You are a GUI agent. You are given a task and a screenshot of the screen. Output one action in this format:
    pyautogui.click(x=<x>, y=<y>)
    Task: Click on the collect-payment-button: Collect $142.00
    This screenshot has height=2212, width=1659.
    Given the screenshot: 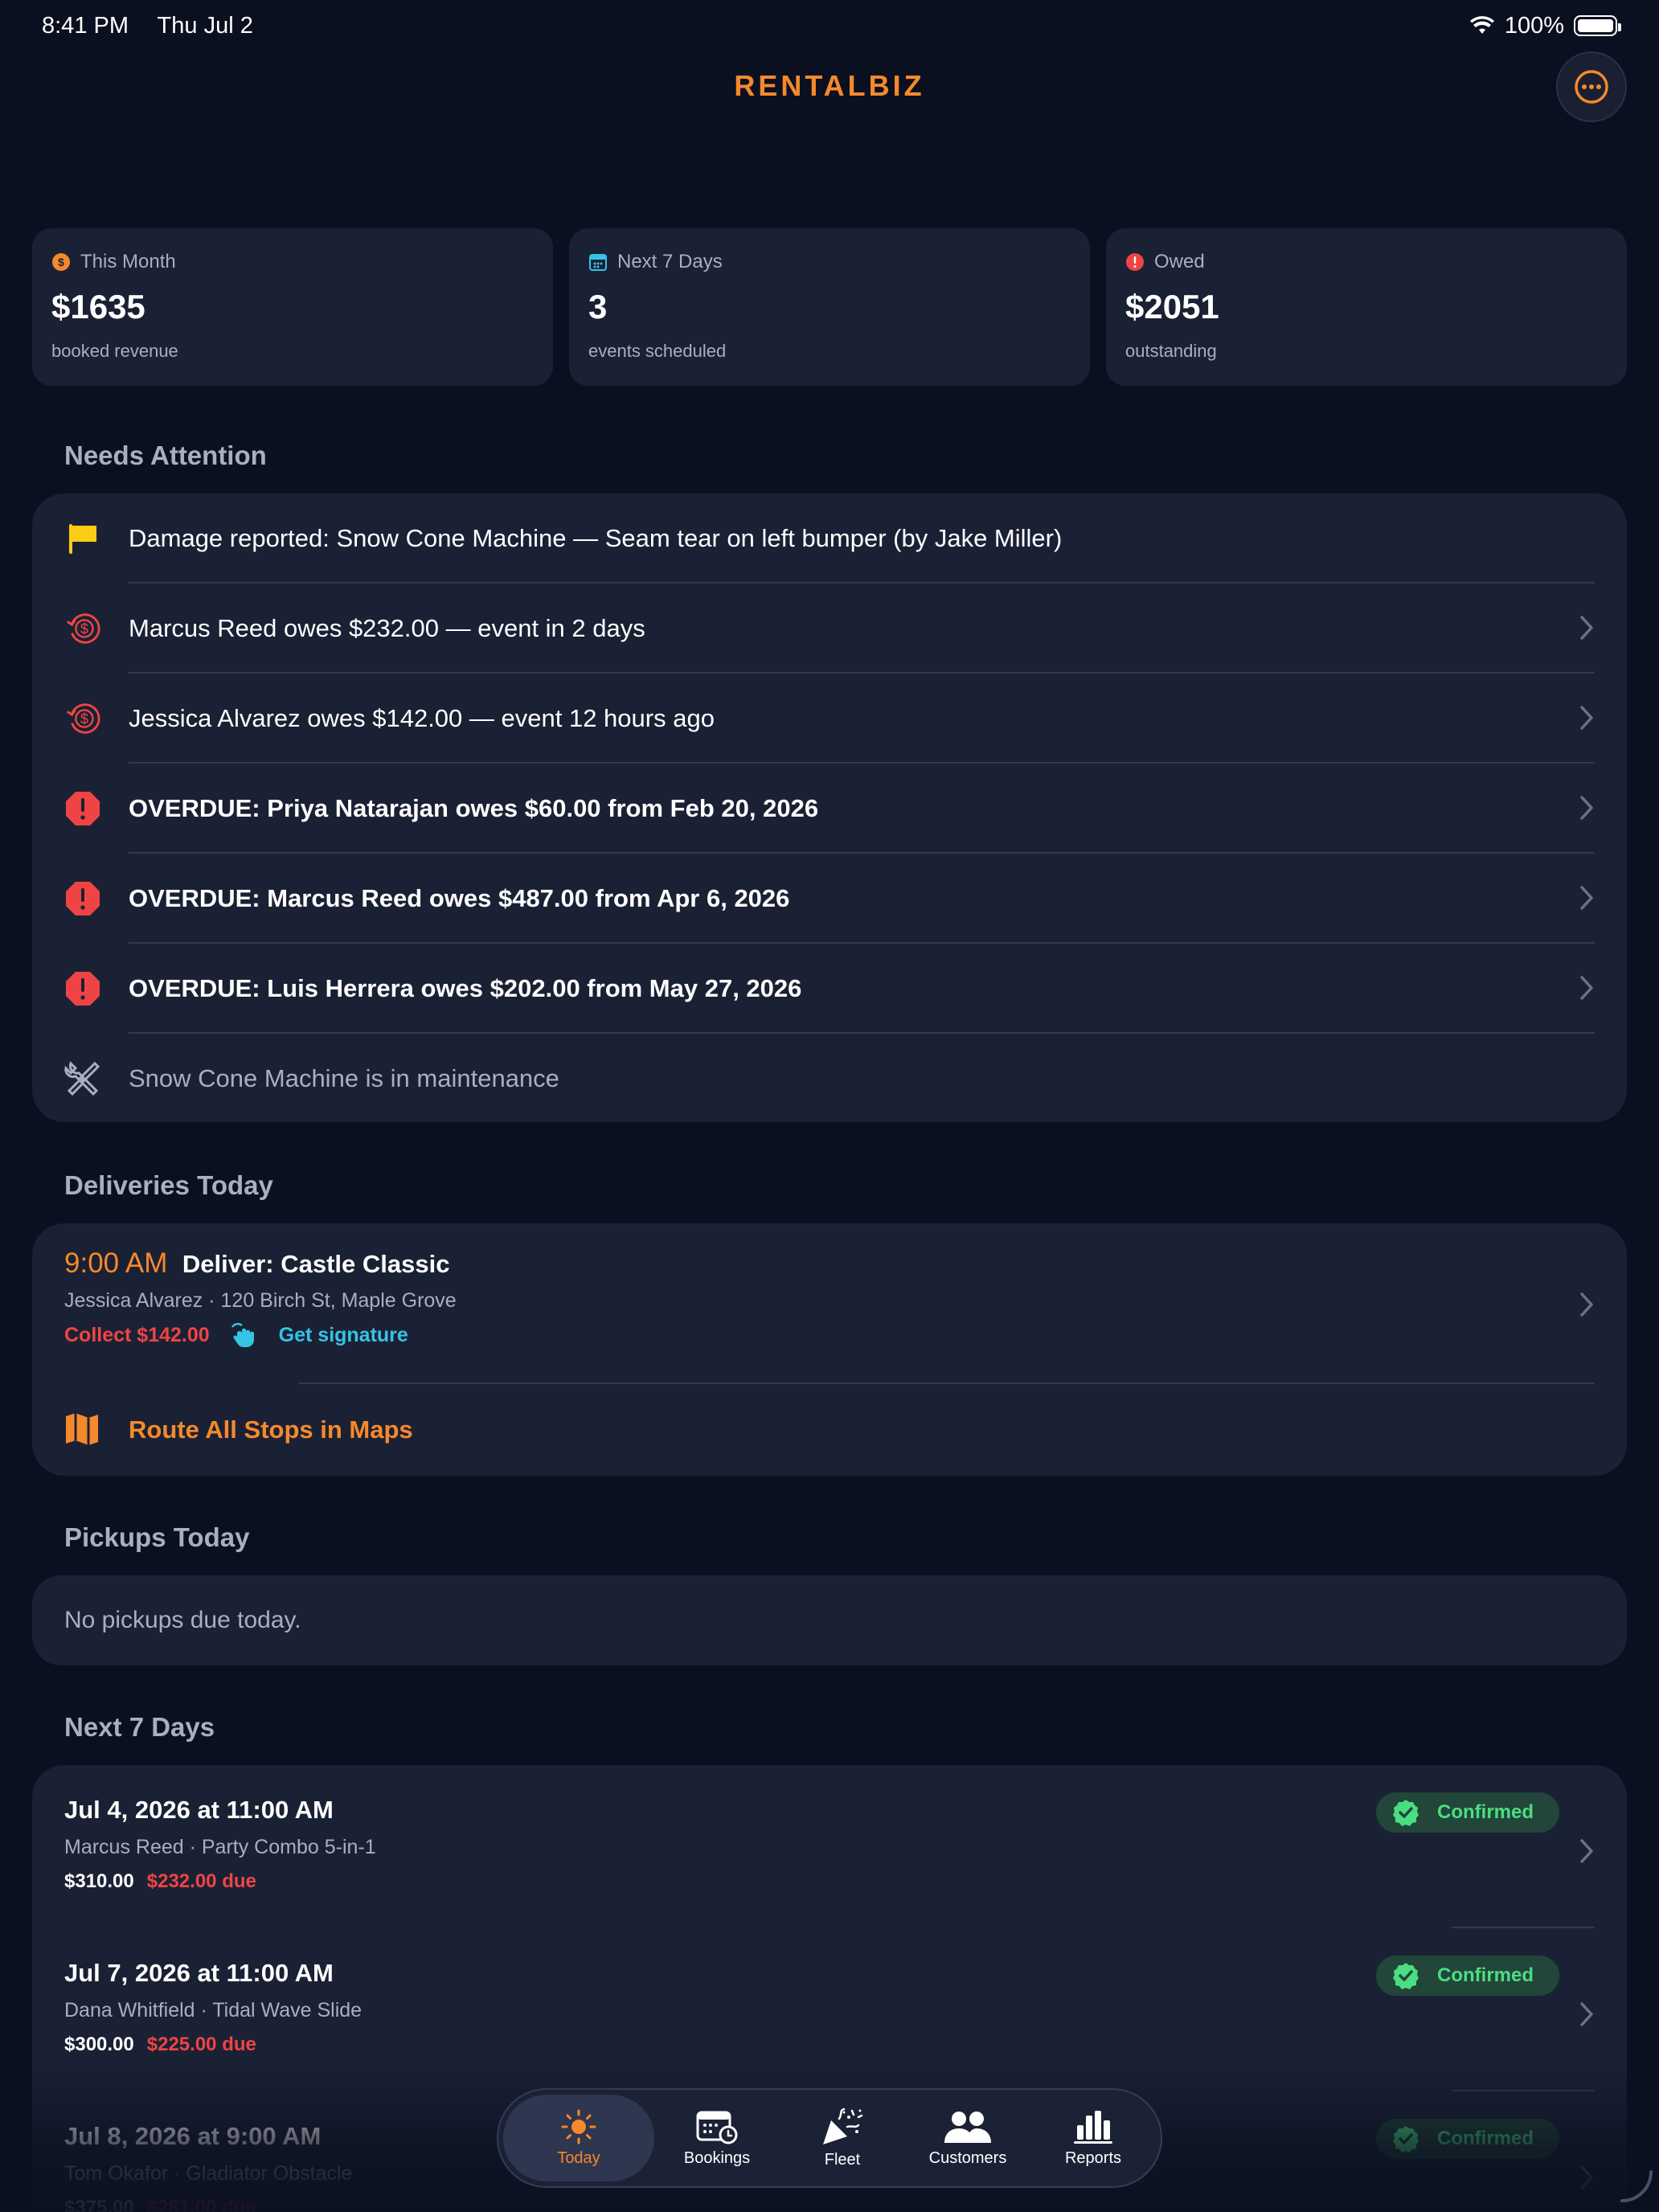 What is the action you would take?
    pyautogui.click(x=137, y=1335)
    